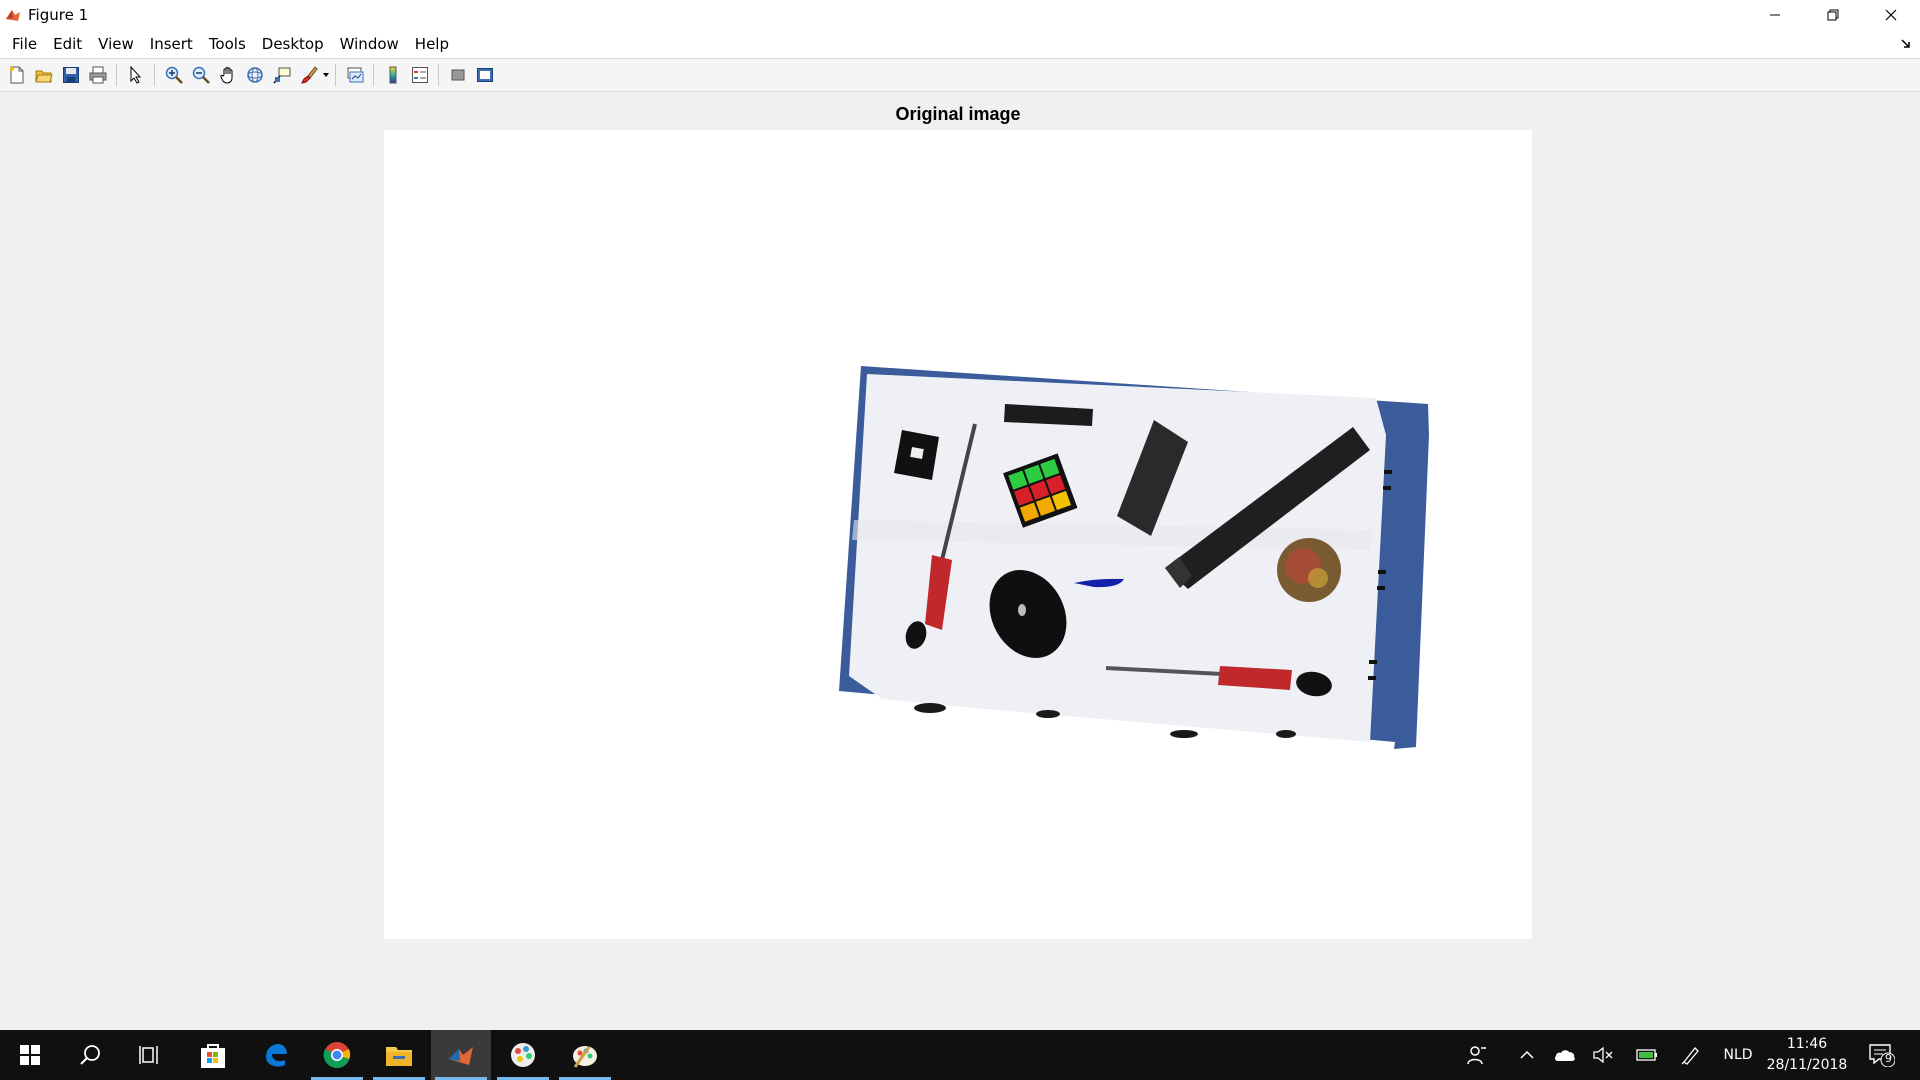  I want to click on people-icon, so click(1476, 1055).